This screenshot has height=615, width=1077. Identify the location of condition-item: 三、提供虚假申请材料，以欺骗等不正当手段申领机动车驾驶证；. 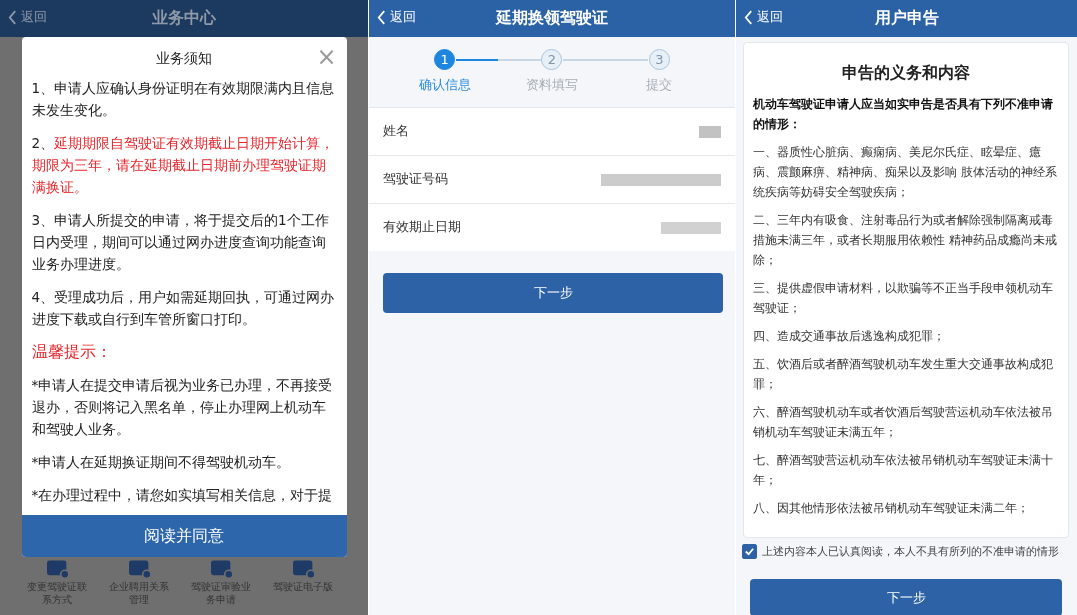
(903, 298).